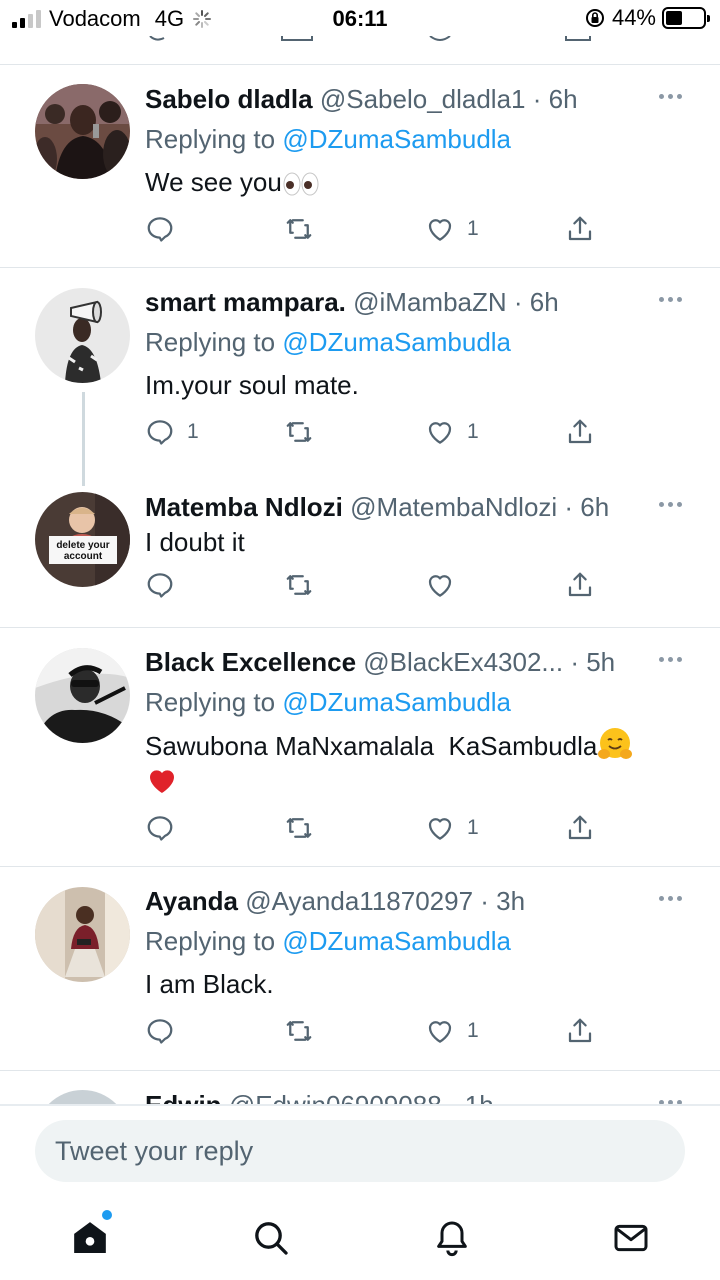 This screenshot has width=720, height=1280. What do you see at coordinates (195, 542) in the screenshot?
I see `tweet-text: I doubt it` at bounding box center [195, 542].